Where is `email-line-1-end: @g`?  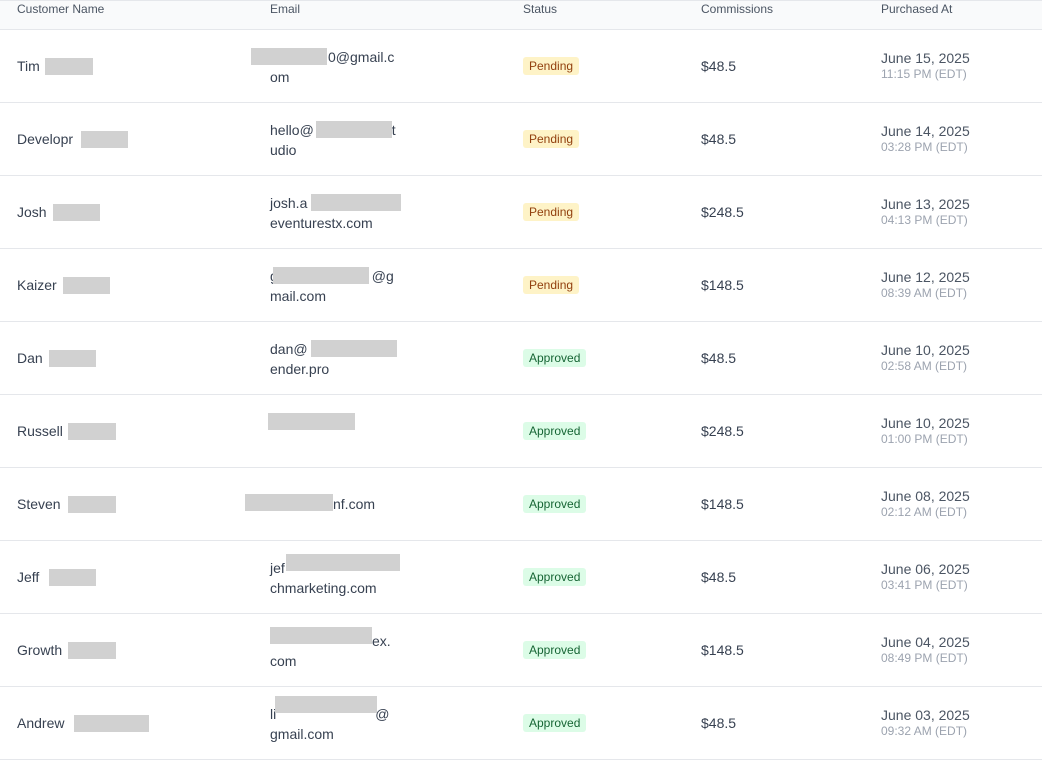 email-line-1-end: @g is located at coordinates (382, 276).